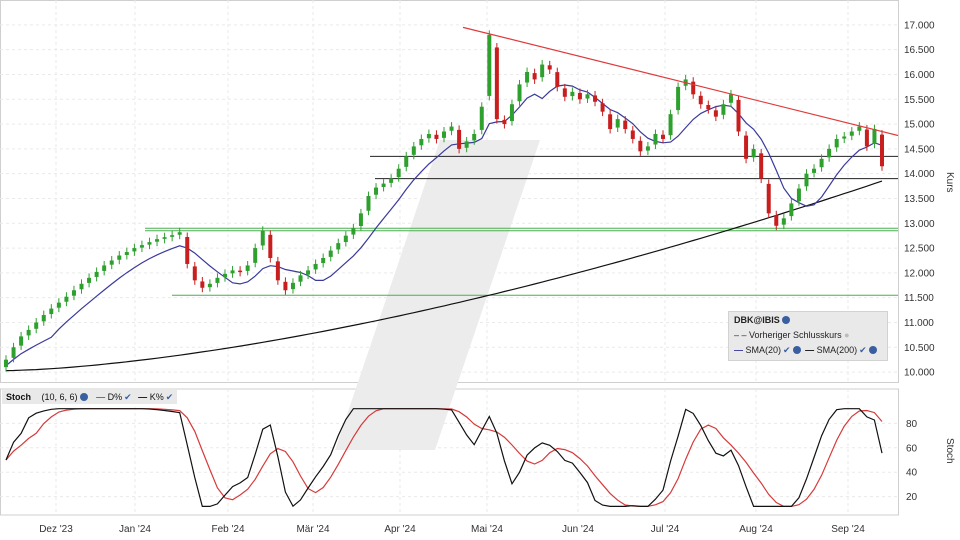 This screenshot has height=540, width=960. What do you see at coordinates (919, 249) in the screenshot?
I see `price-tick-label: 12.500` at bounding box center [919, 249].